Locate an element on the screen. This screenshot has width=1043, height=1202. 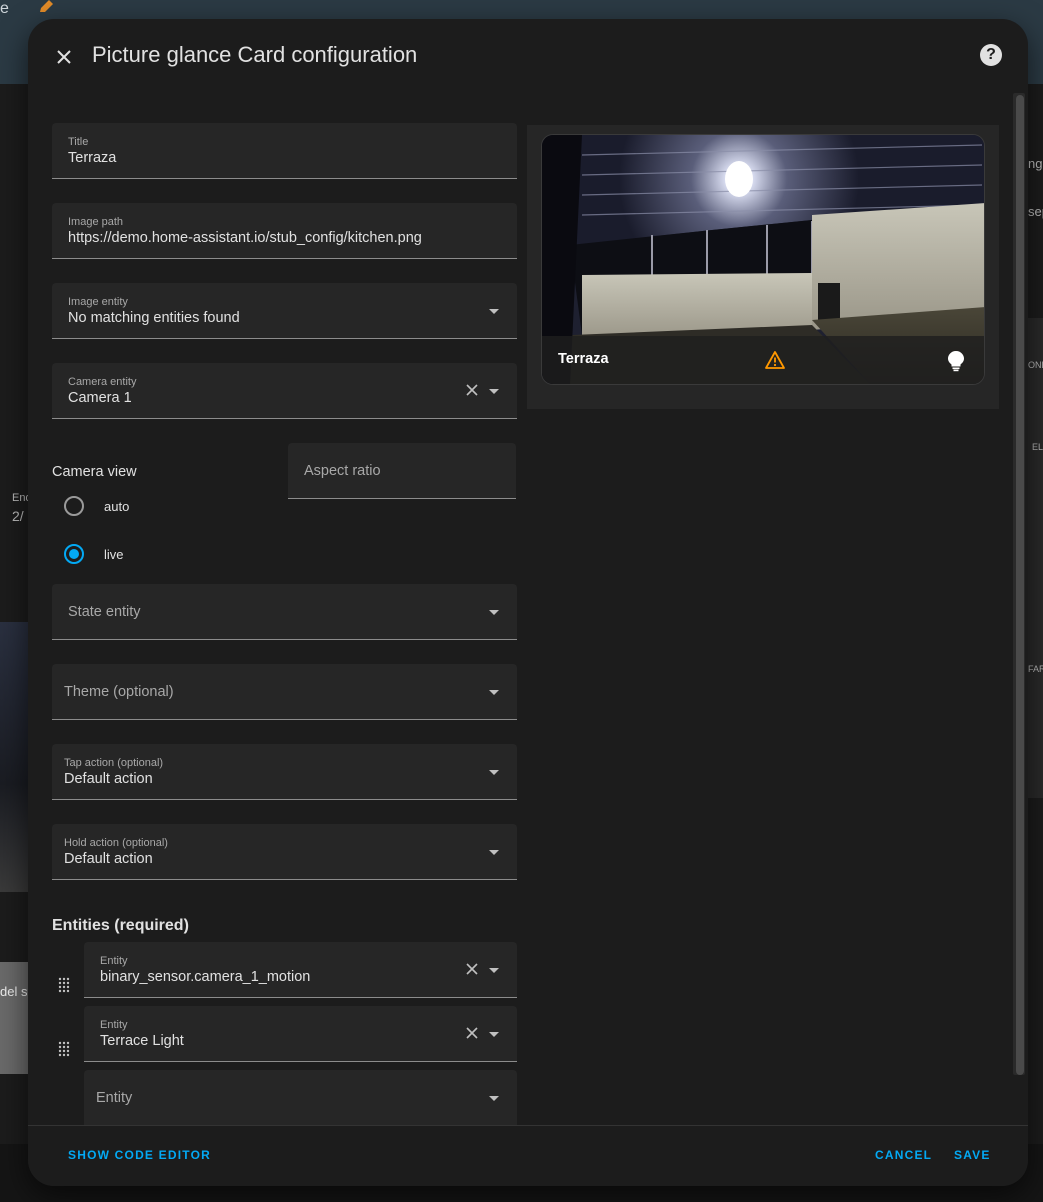
card-title: Terraza is located at coordinates (583, 359).